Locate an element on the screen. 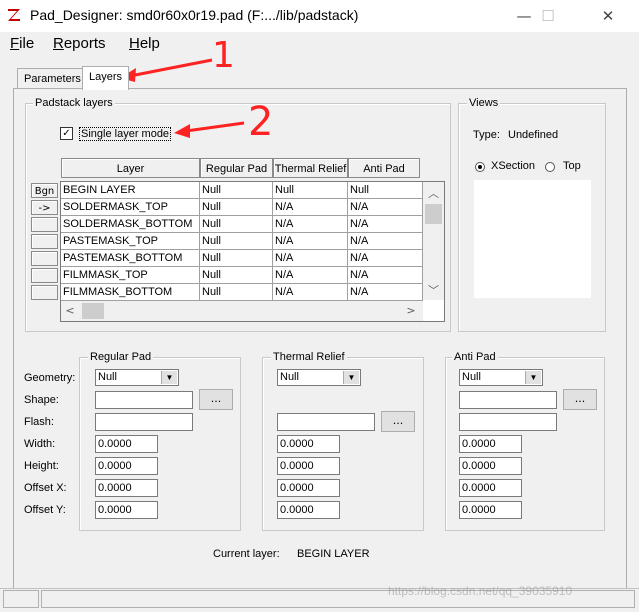 The height and width of the screenshot is (612, 639). width-label: Width: is located at coordinates (40, 444).